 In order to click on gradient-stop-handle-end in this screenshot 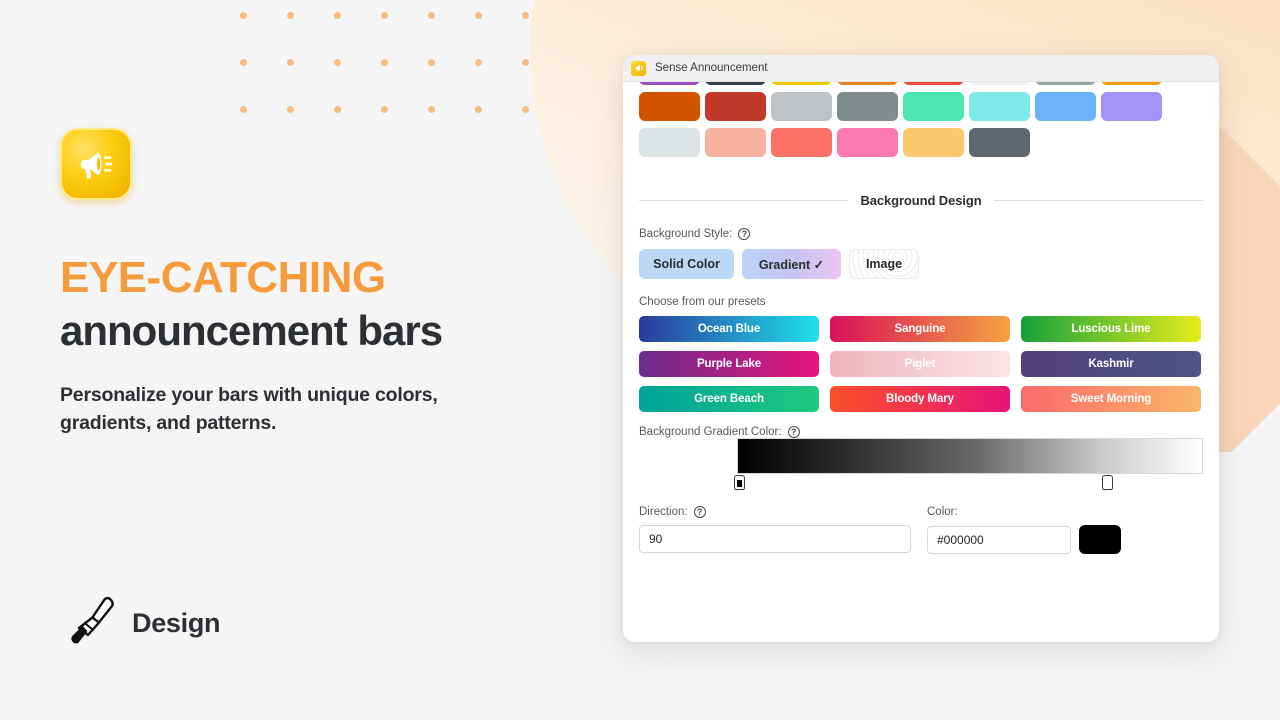, I will do `click(1107, 482)`.